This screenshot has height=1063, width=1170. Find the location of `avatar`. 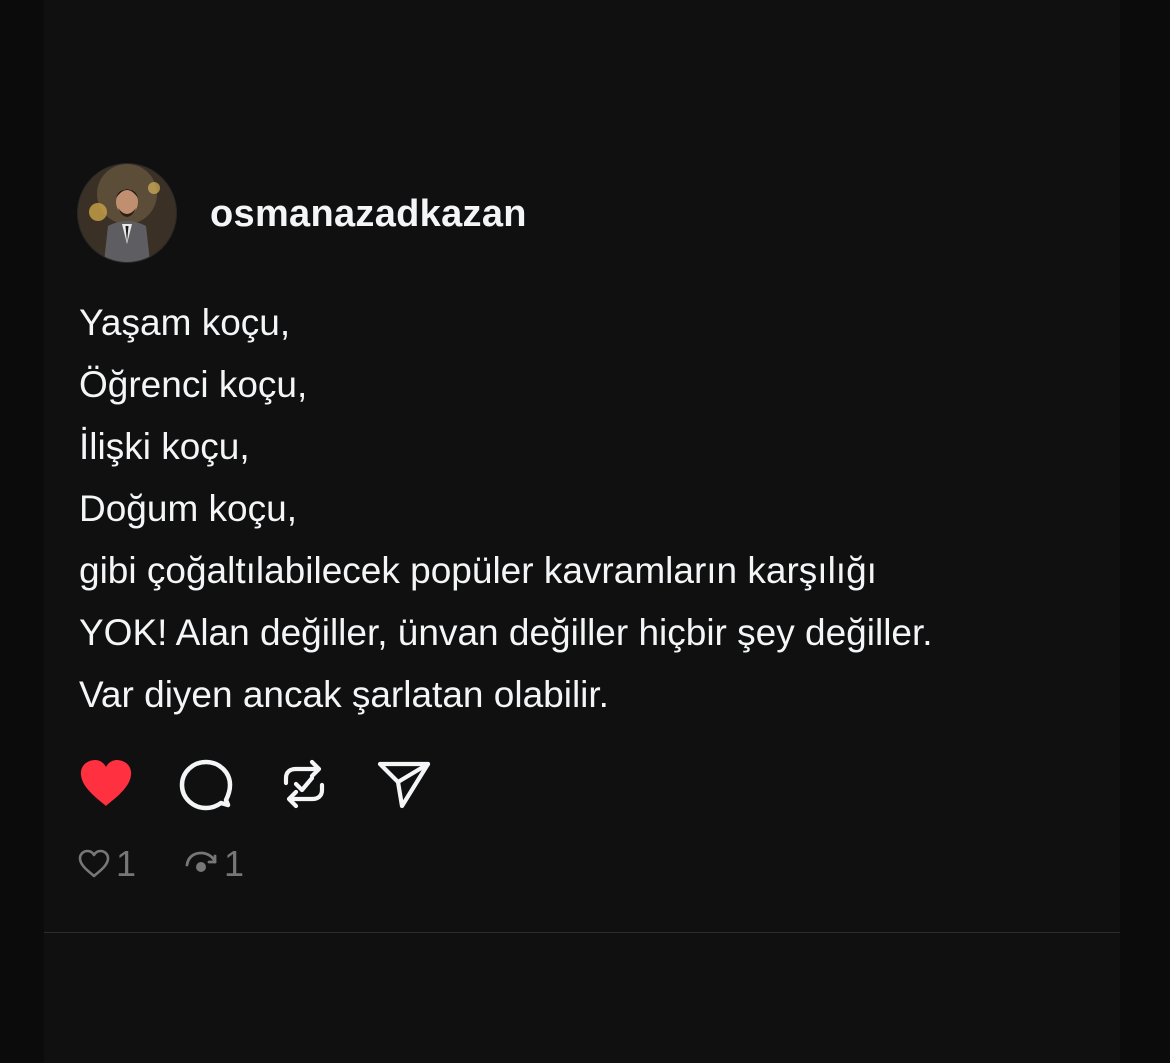

avatar is located at coordinates (127, 213).